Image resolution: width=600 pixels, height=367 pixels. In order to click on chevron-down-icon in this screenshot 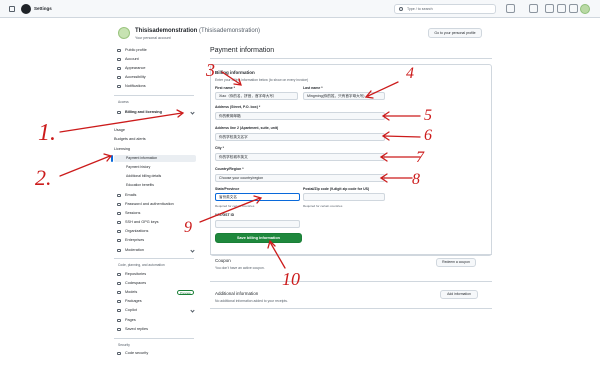, I will do `click(192, 310)`.